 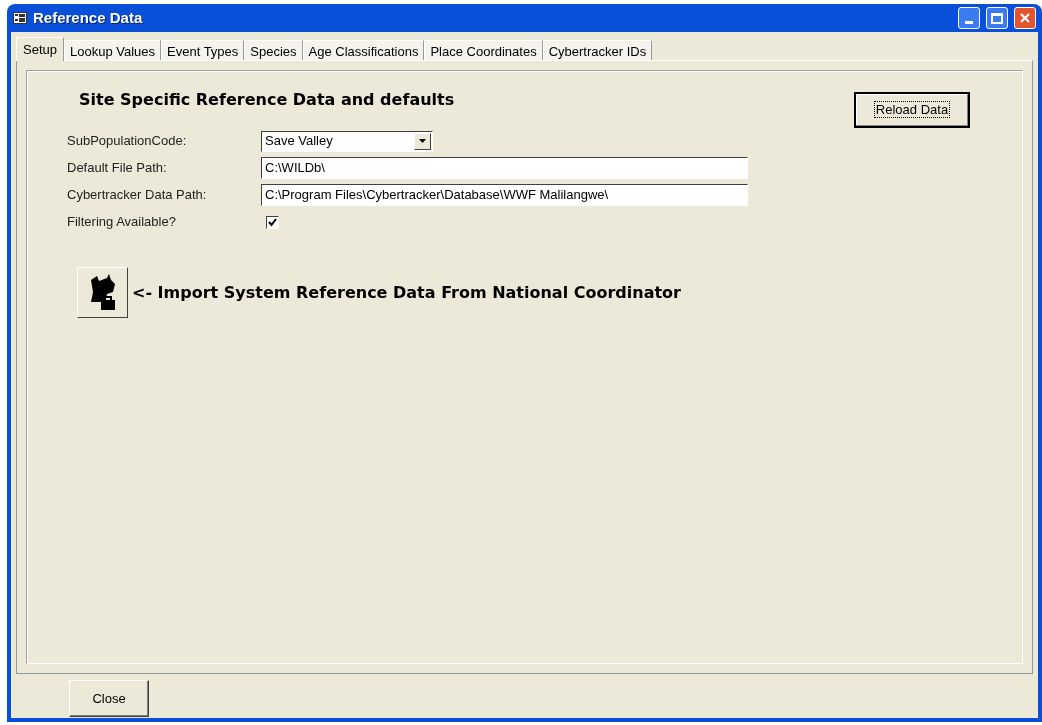 I want to click on dropdown-arrow-button, so click(x=422, y=141).